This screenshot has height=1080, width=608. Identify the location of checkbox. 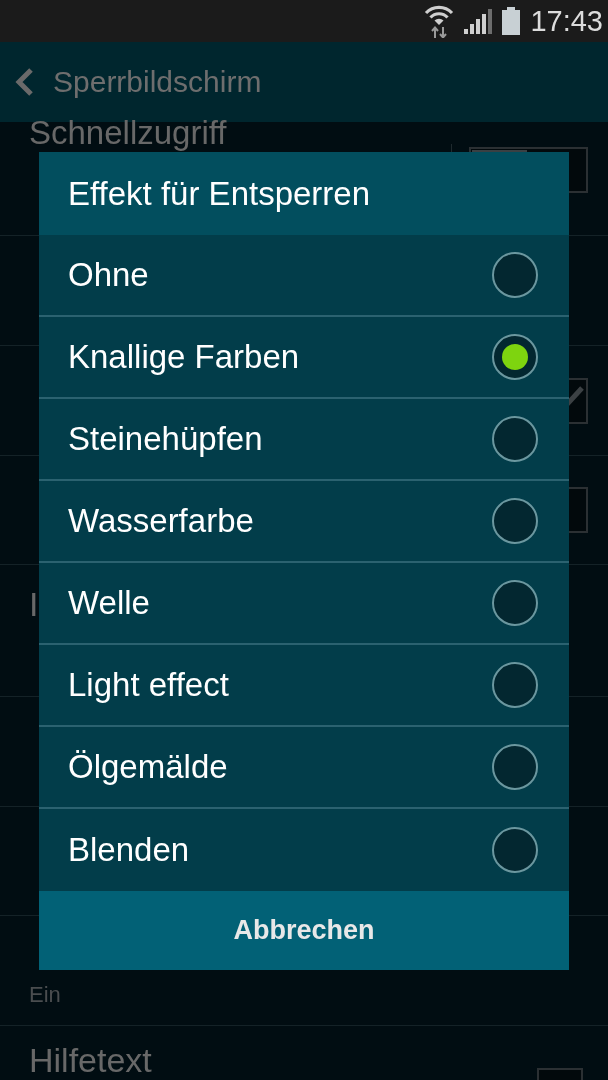
(560, 1074).